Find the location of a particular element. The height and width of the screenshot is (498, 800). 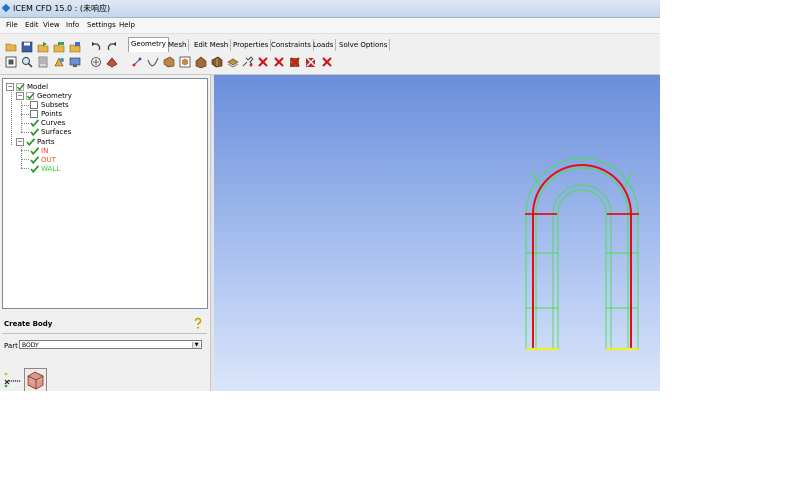

menu-edit: Edit is located at coordinates (32, 25).